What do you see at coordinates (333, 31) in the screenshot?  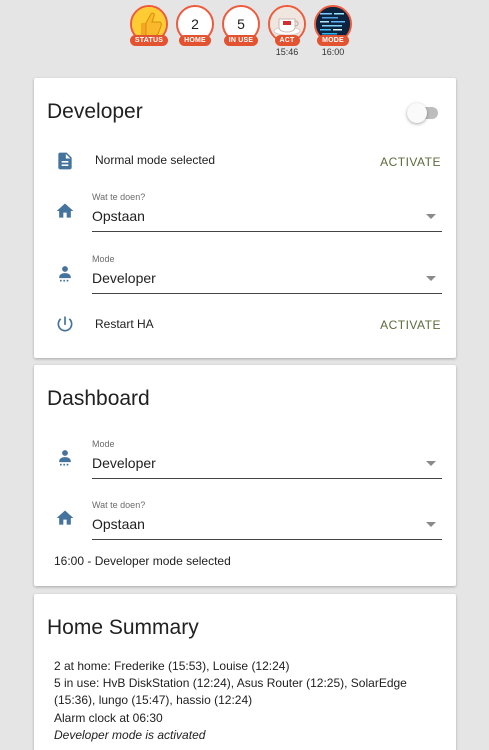 I see `badge-mode: MODE 16:00` at bounding box center [333, 31].